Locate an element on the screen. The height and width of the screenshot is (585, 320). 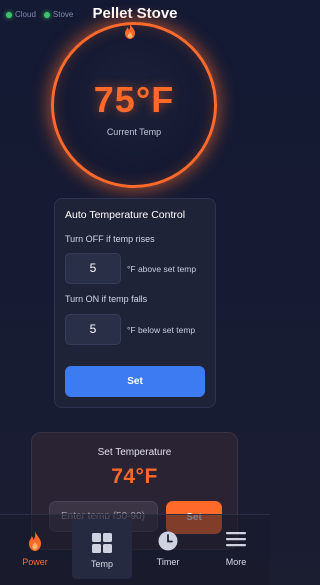
nav-label-more: More is located at coordinates (236, 562).